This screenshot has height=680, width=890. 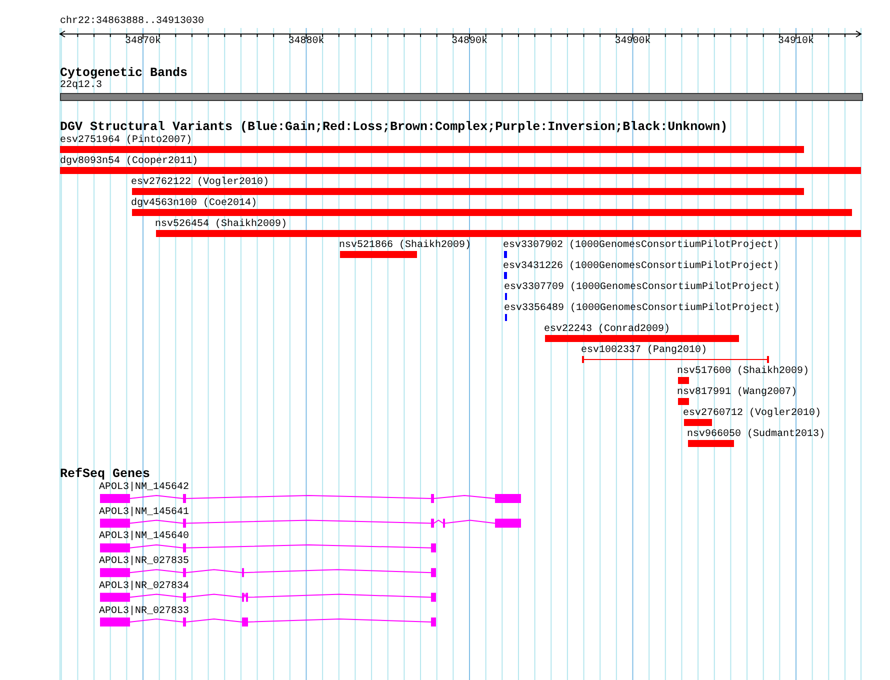 What do you see at coordinates (737, 392) in the screenshot?
I see `variant-label: nsv817991 (Wang2007)` at bounding box center [737, 392].